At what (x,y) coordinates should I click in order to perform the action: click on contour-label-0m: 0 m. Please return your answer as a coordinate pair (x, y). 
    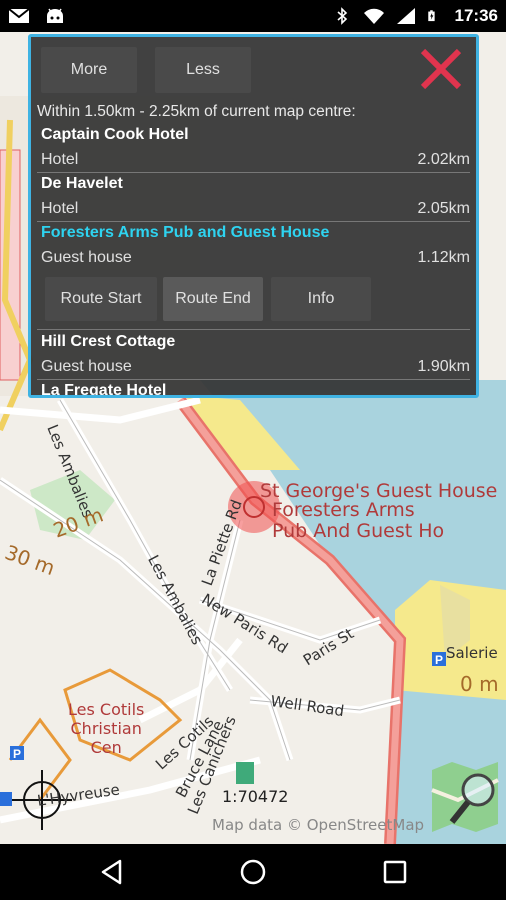
    Looking at the image, I should click on (479, 684).